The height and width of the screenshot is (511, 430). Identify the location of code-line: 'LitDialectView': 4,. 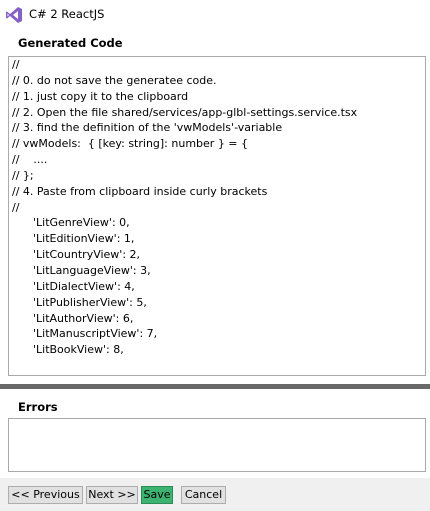
(73, 286).